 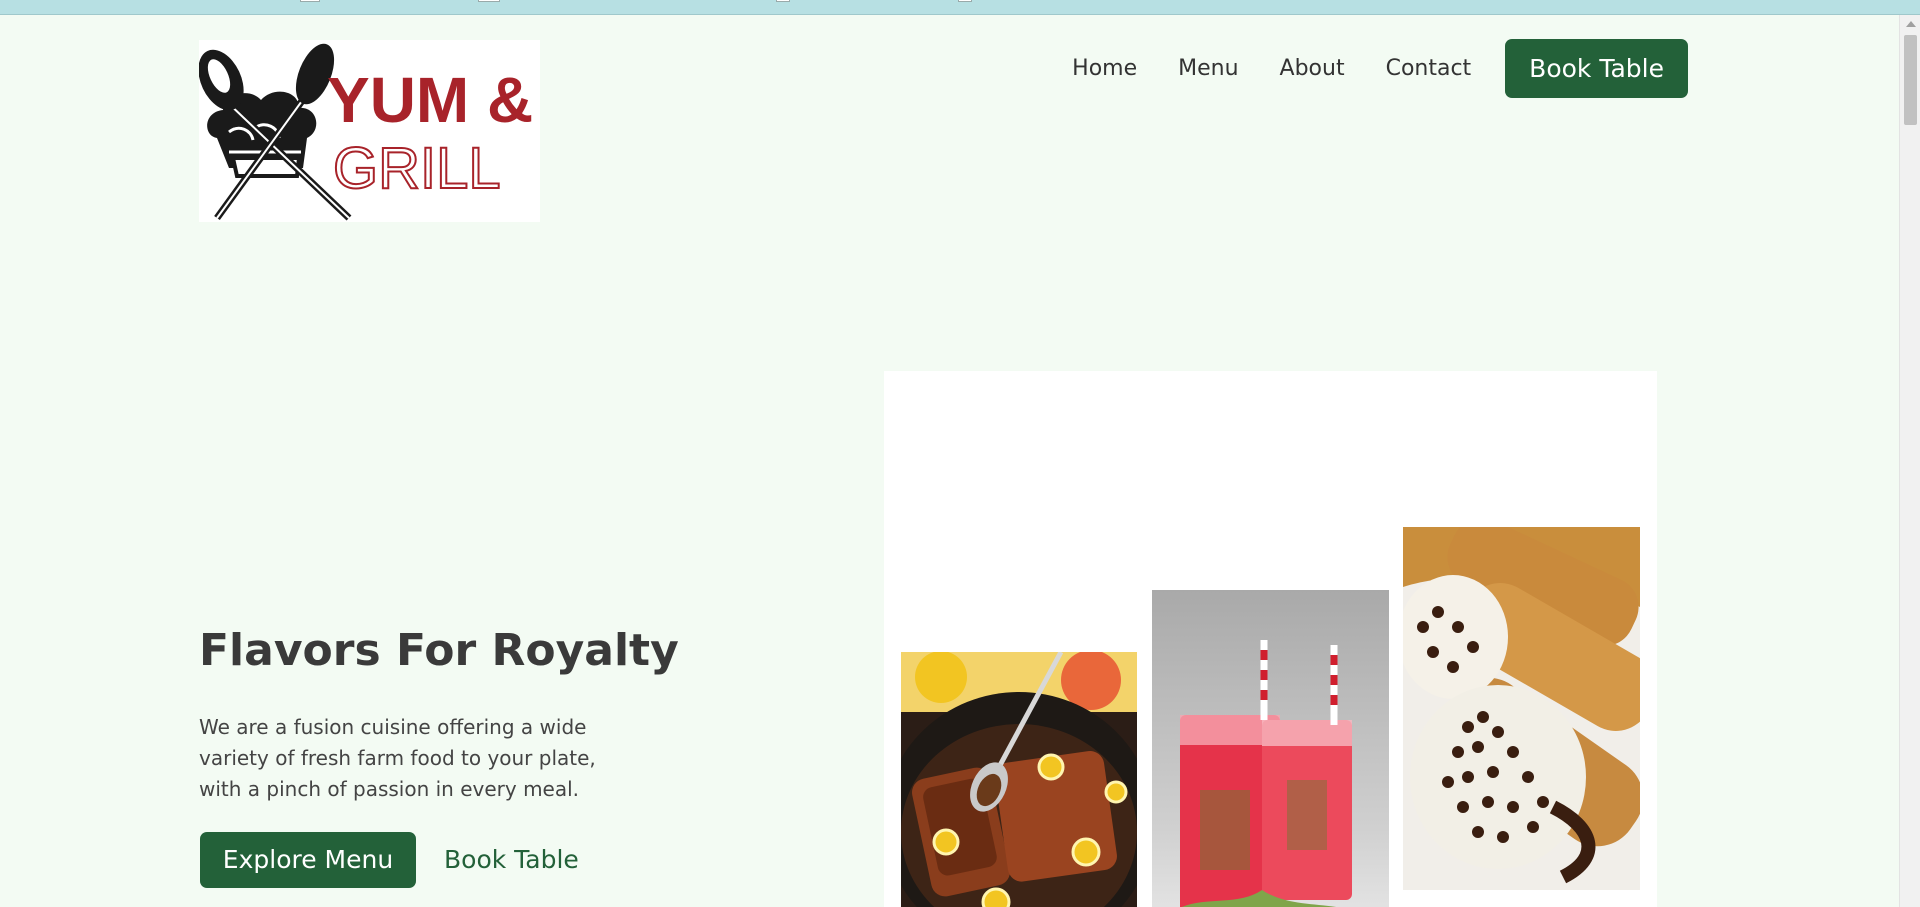 What do you see at coordinates (1596, 68) in the screenshot?
I see `book-table-button: Book Table` at bounding box center [1596, 68].